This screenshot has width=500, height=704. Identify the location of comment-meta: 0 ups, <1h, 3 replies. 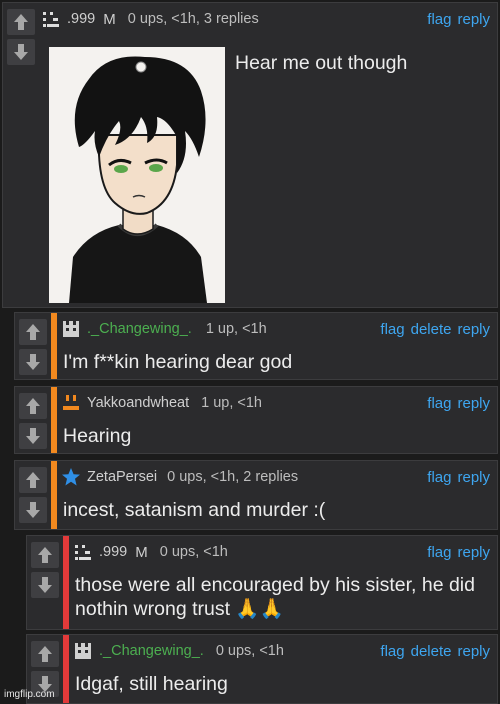
(193, 19).